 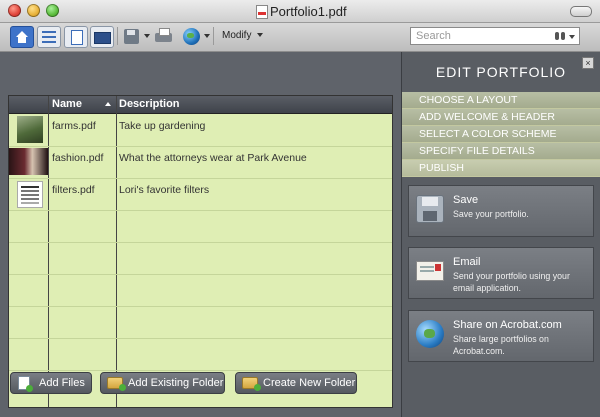 What do you see at coordinates (300, 37) in the screenshot?
I see `toolbar: Modify Search` at bounding box center [300, 37].